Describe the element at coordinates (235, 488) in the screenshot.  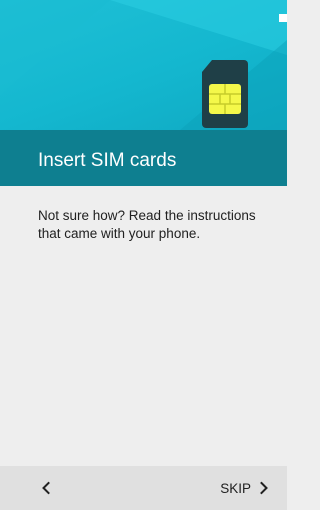
I see `skip-label: SKIP` at that location.